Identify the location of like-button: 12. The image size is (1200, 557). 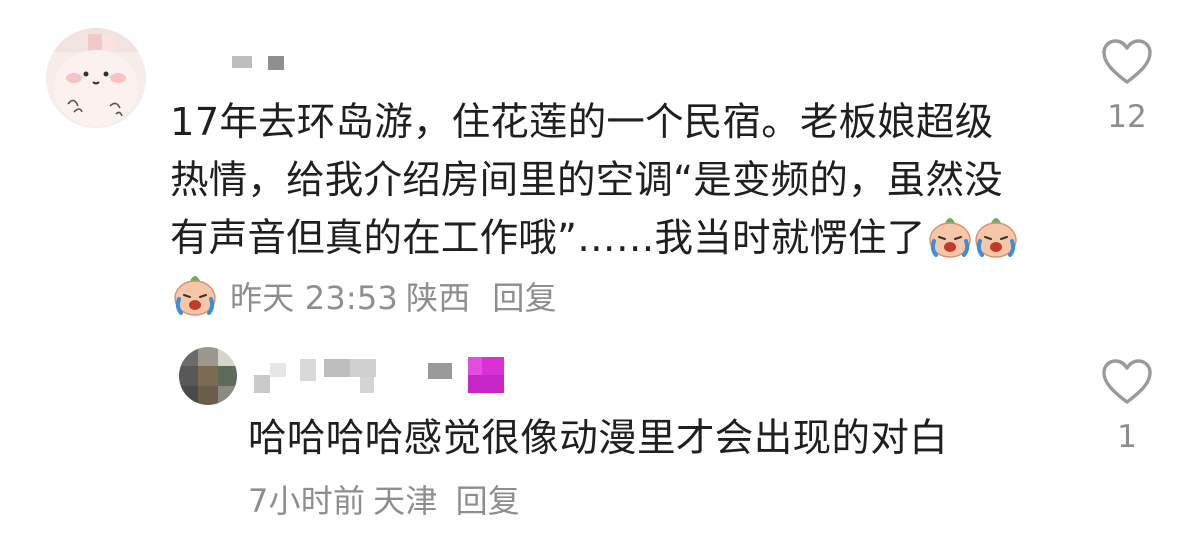
(1127, 86).